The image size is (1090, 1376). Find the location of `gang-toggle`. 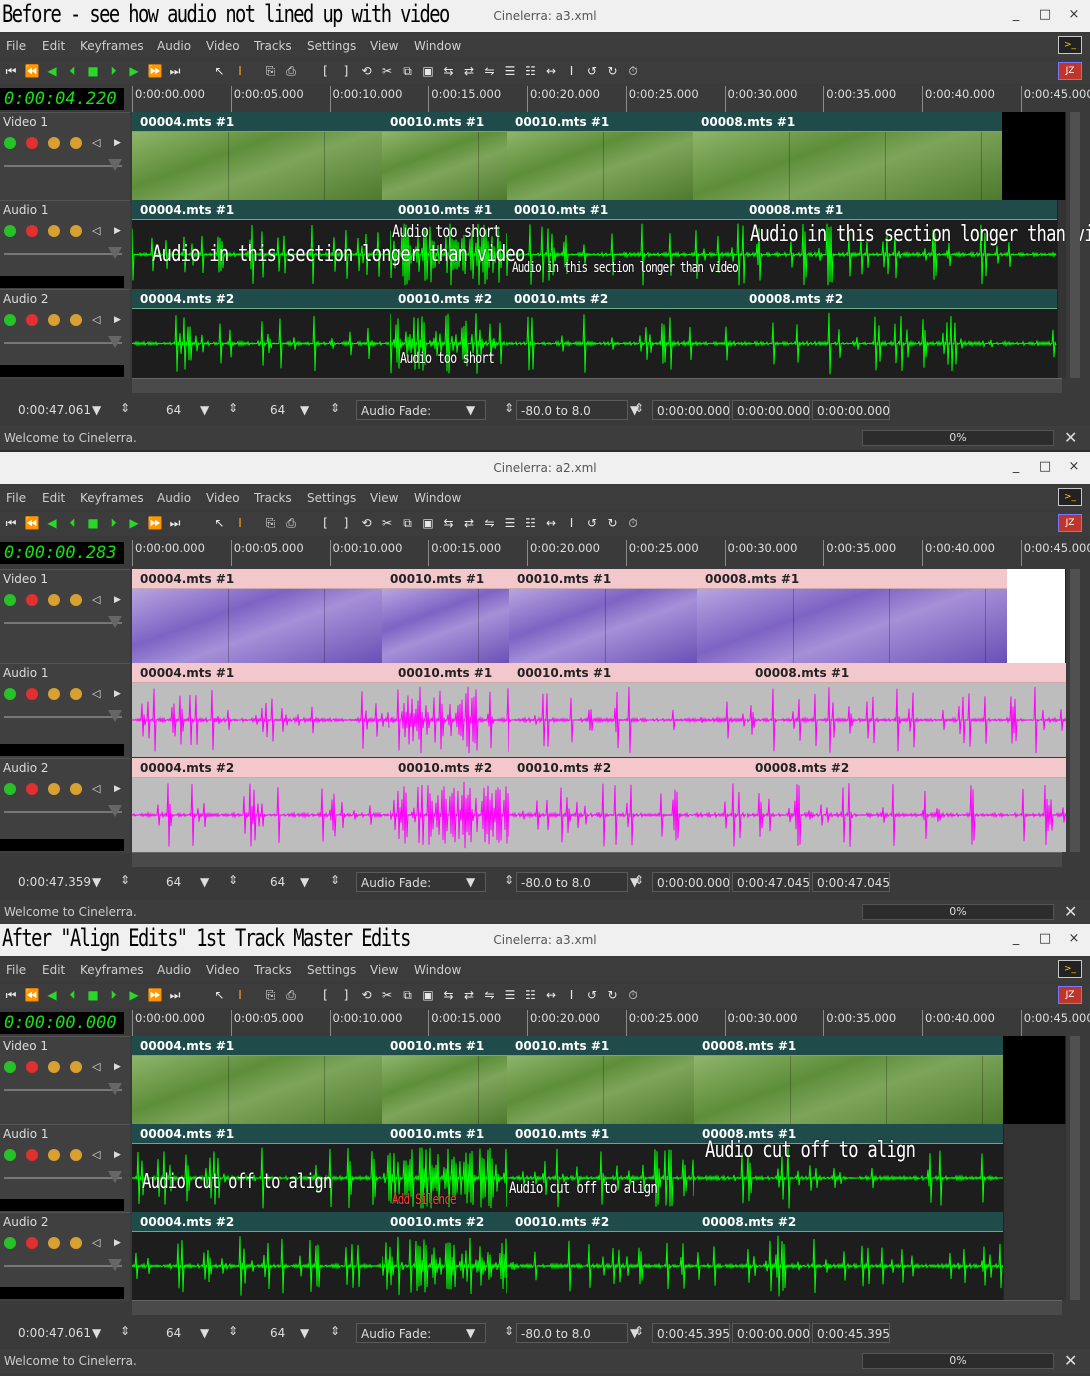

gang-toggle is located at coordinates (54, 1243).